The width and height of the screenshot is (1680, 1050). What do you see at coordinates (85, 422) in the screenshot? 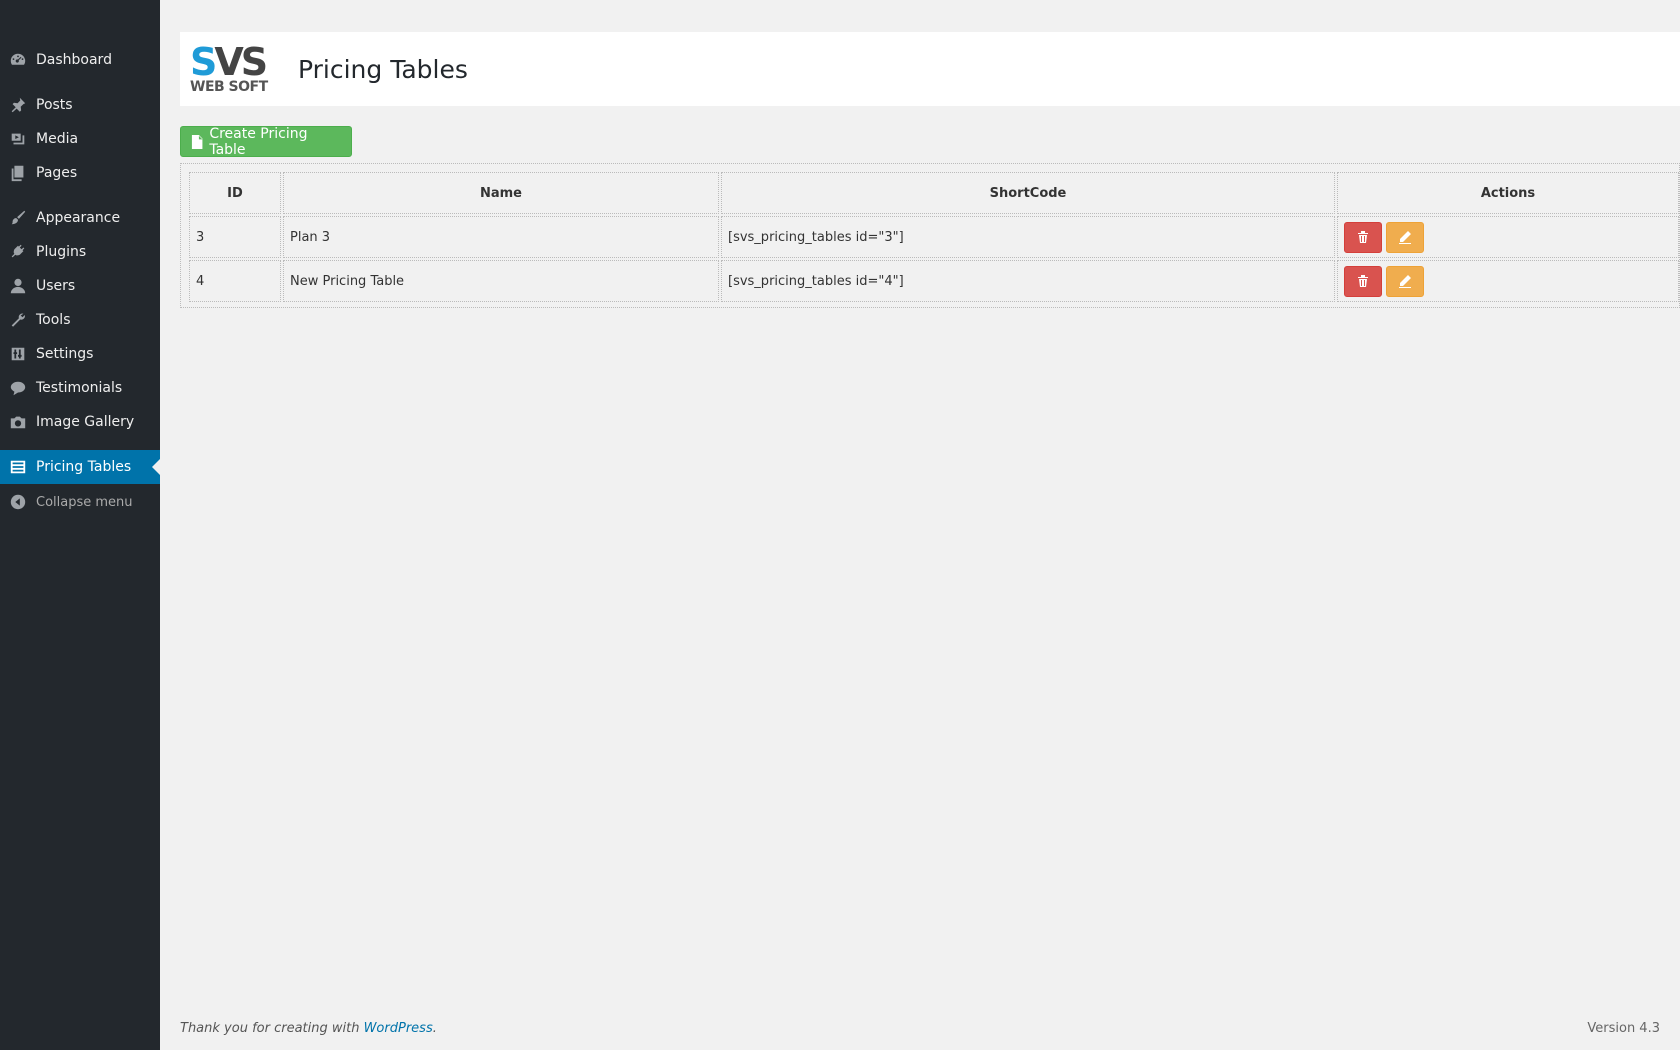
I see `sidebar-item-label: Image Gallery` at bounding box center [85, 422].